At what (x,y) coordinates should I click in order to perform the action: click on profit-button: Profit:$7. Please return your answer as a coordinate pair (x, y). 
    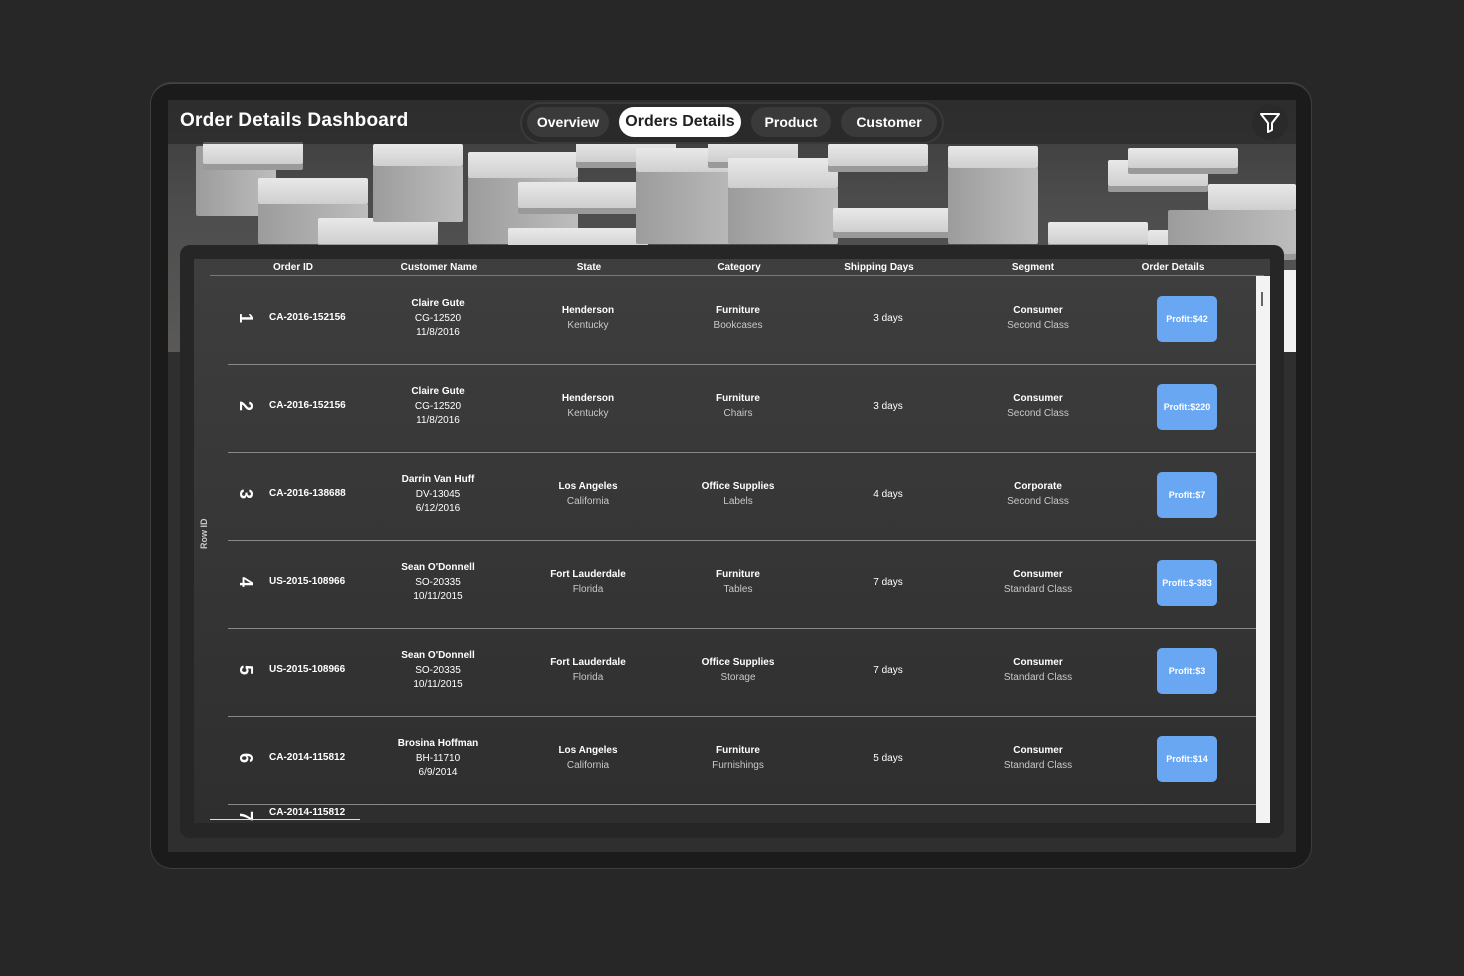
    Looking at the image, I should click on (1187, 495).